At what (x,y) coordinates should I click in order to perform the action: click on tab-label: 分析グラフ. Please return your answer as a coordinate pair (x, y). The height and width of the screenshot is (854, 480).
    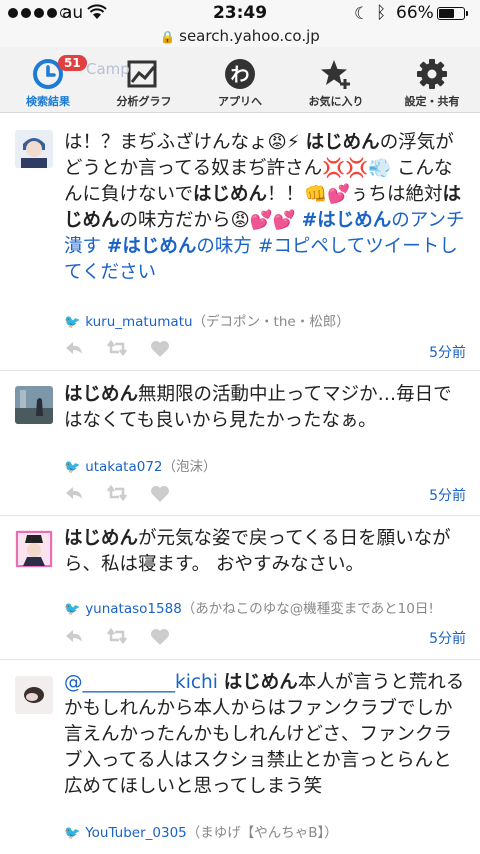
    Looking at the image, I should click on (144, 101).